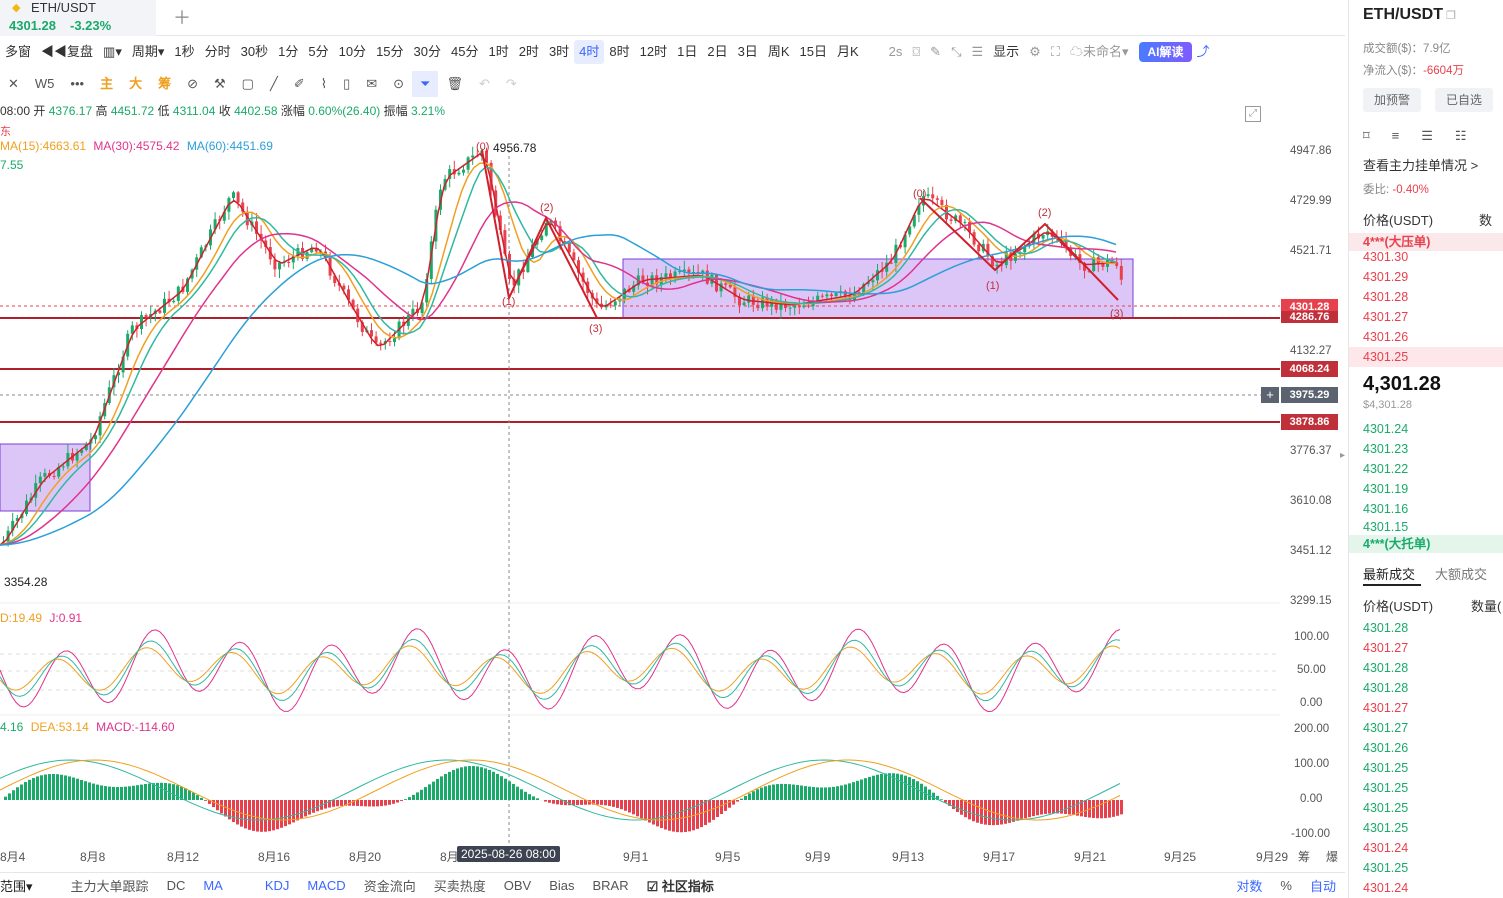 Image resolution: width=1503 pixels, height=898 pixels. Describe the element at coordinates (425, 84) in the screenshot. I see `filter-tool-icon: ⏷` at that location.